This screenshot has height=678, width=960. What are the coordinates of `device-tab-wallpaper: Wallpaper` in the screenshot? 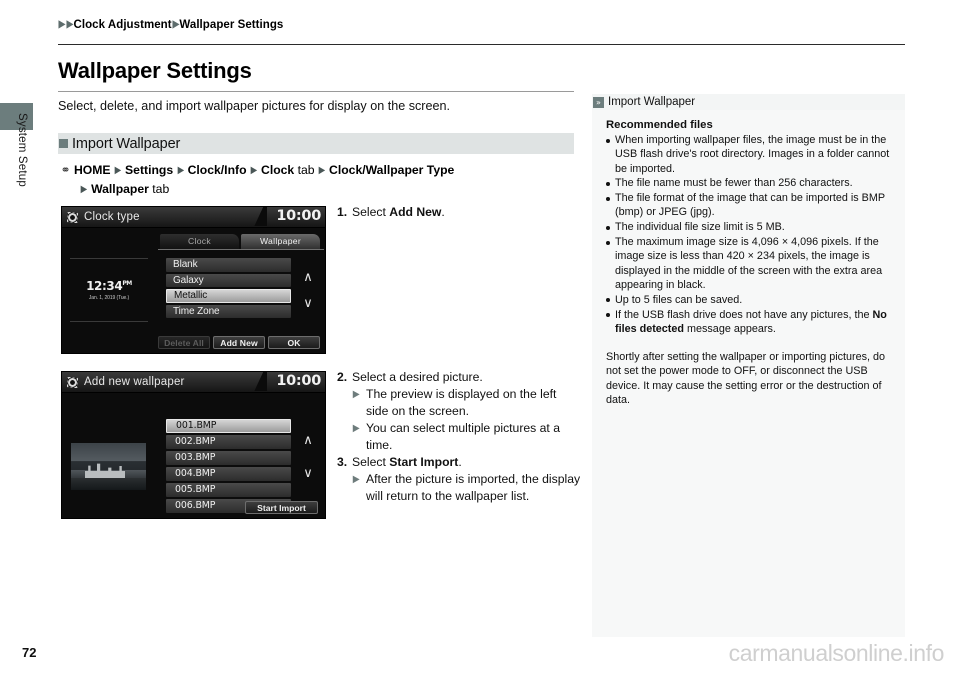 It's located at (280, 241).